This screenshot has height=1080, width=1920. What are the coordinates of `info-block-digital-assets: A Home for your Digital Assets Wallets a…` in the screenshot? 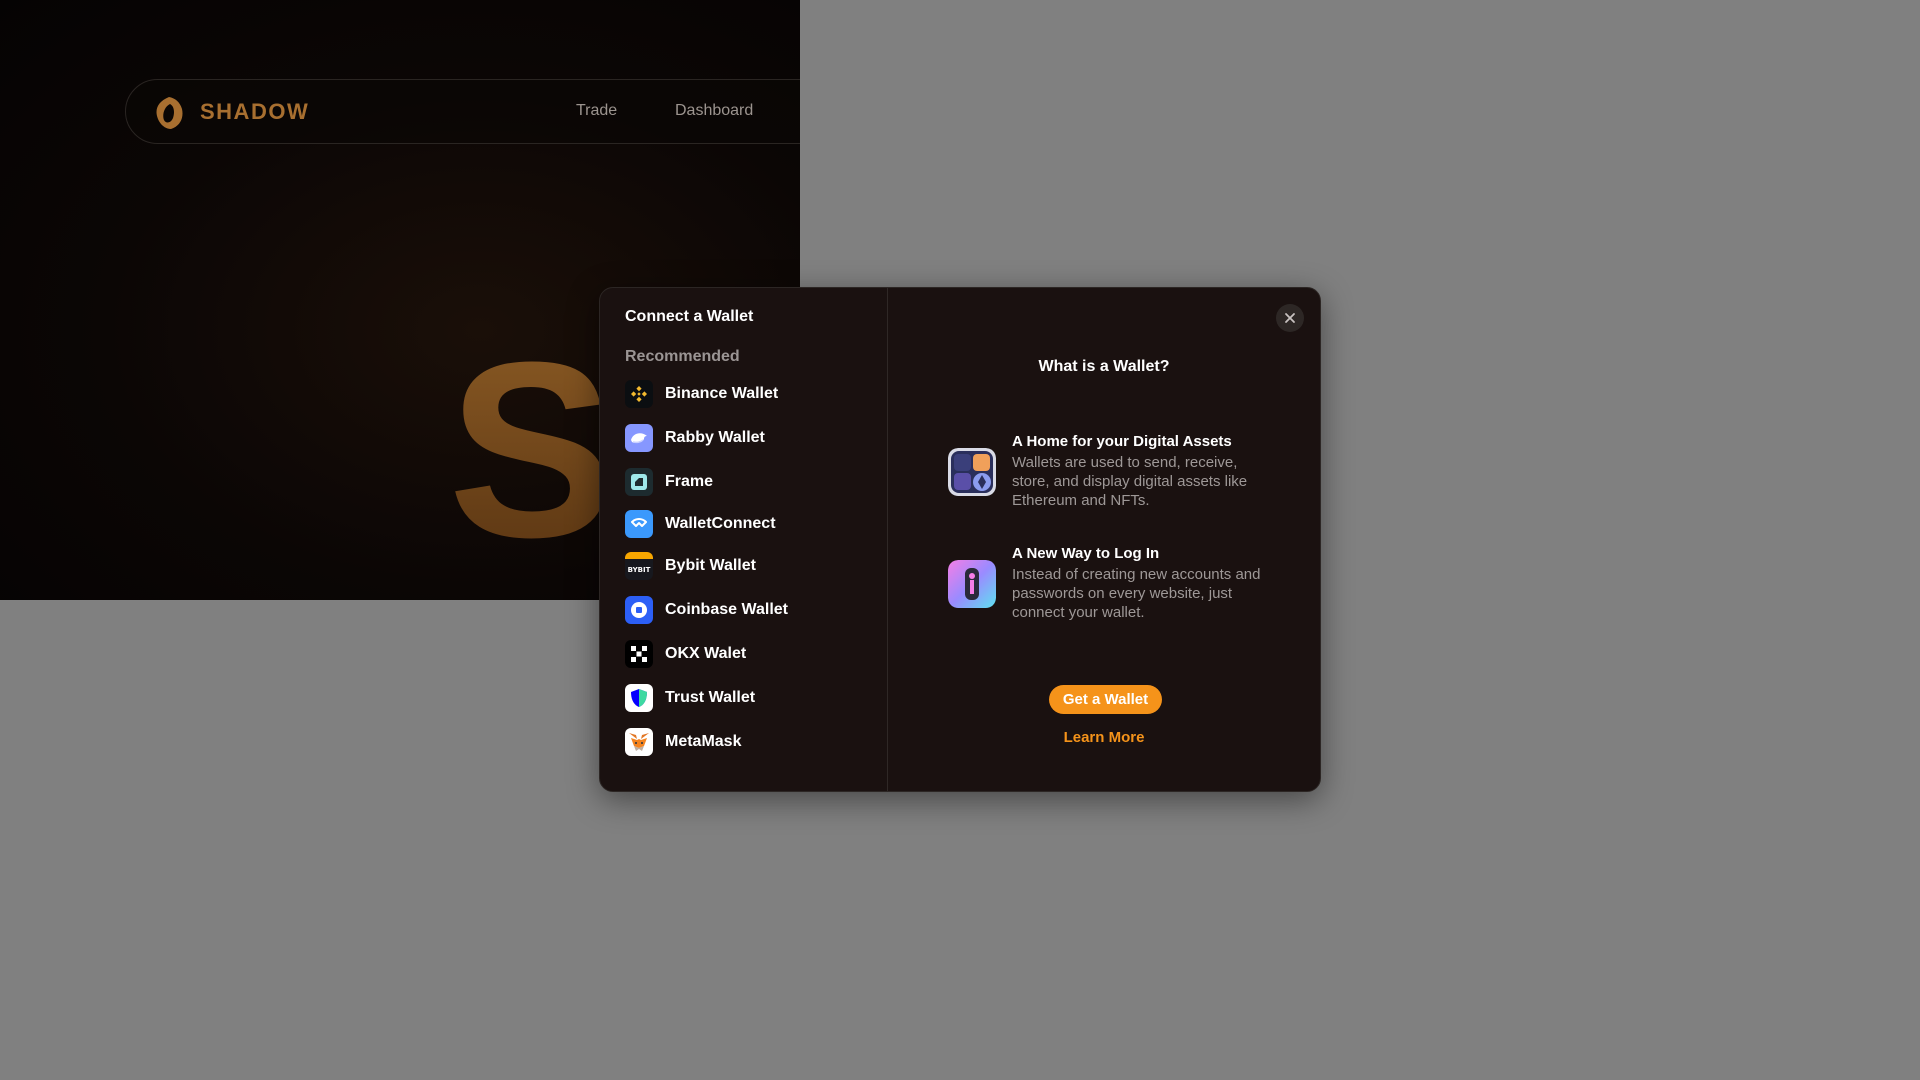 It's located at (1108, 471).